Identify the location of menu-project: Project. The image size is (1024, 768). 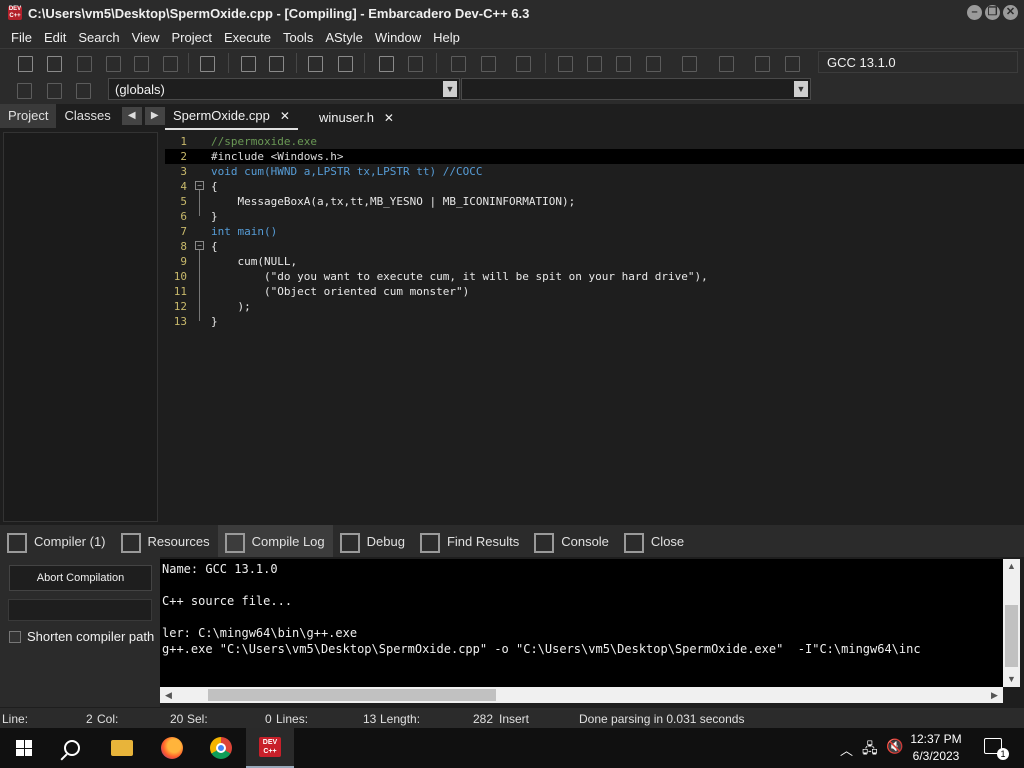
(192, 37).